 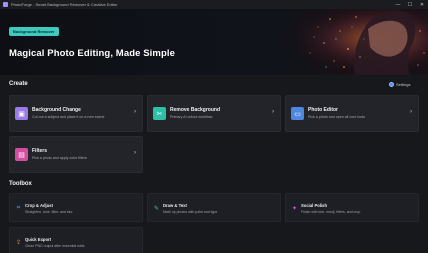 I want to click on minimize-button: —, so click(x=398, y=4).